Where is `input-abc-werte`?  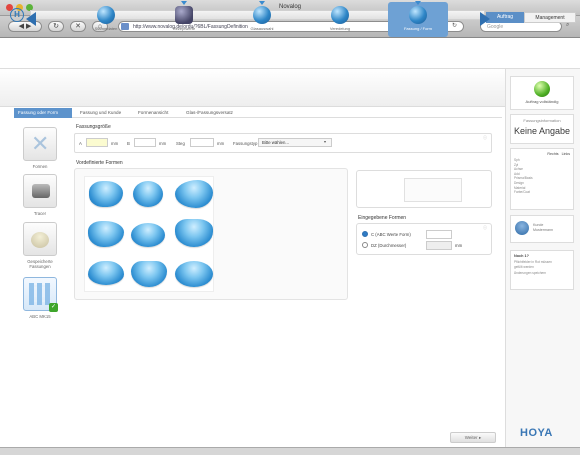
input-abc-werte is located at coordinates (439, 234).